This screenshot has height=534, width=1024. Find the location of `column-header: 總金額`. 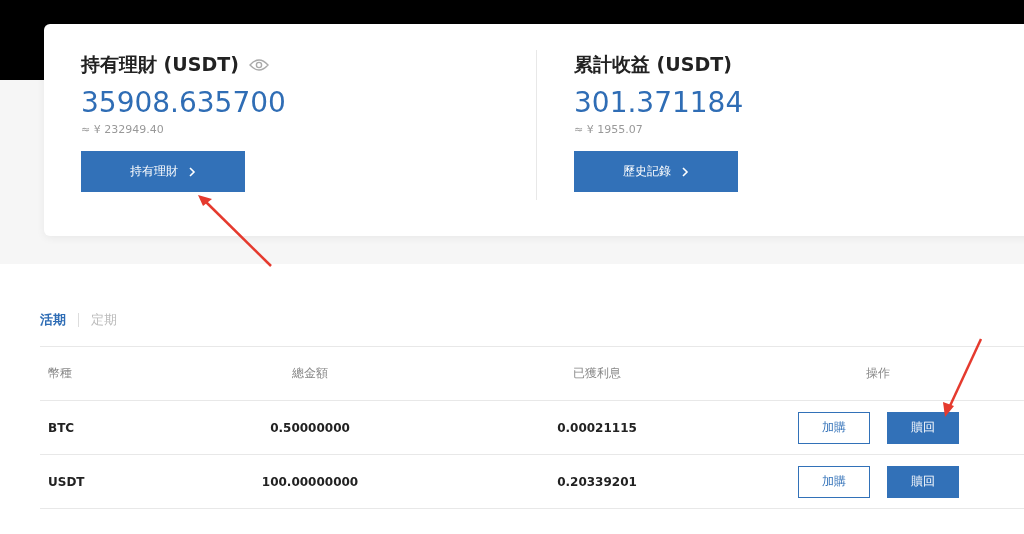

column-header: 總金額 is located at coordinates (310, 373).